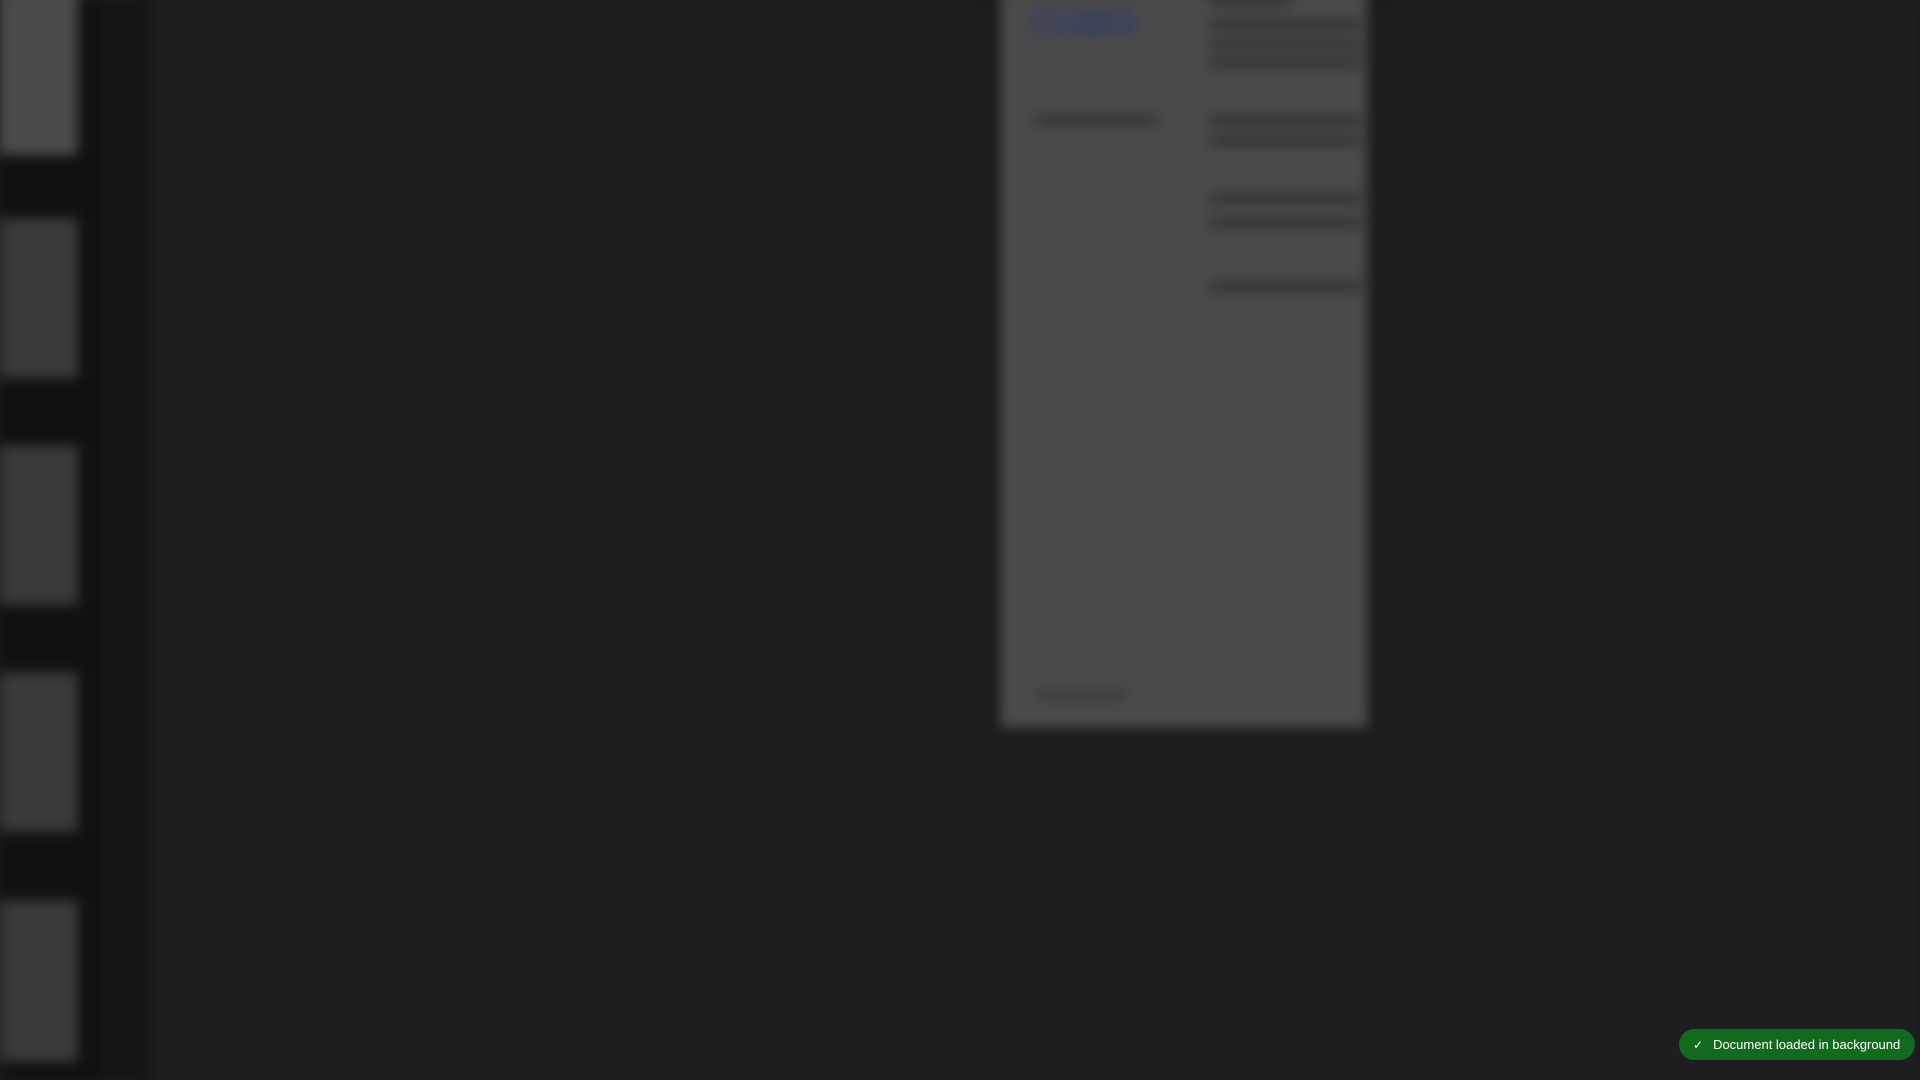  I want to click on toast-message: Document loaded in background, so click(1807, 1044).